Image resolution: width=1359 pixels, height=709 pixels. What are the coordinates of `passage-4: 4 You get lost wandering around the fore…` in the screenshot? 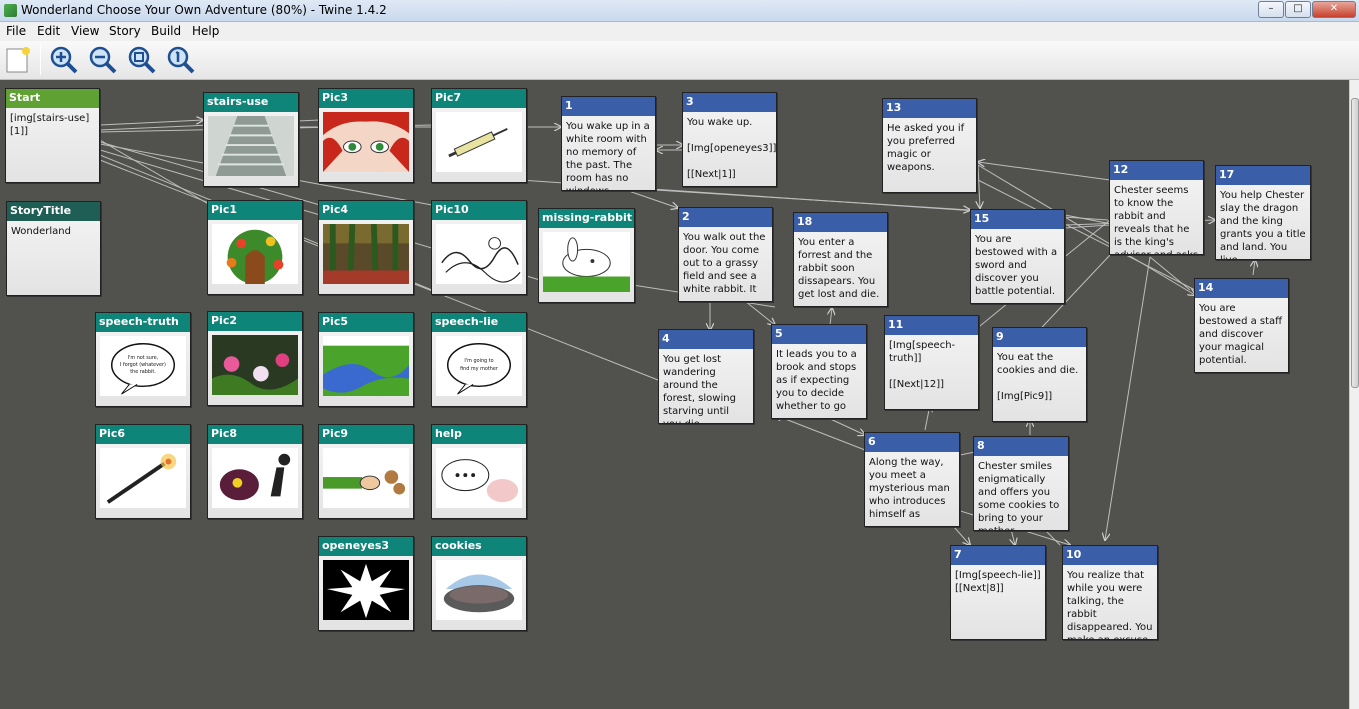 It's located at (706, 376).